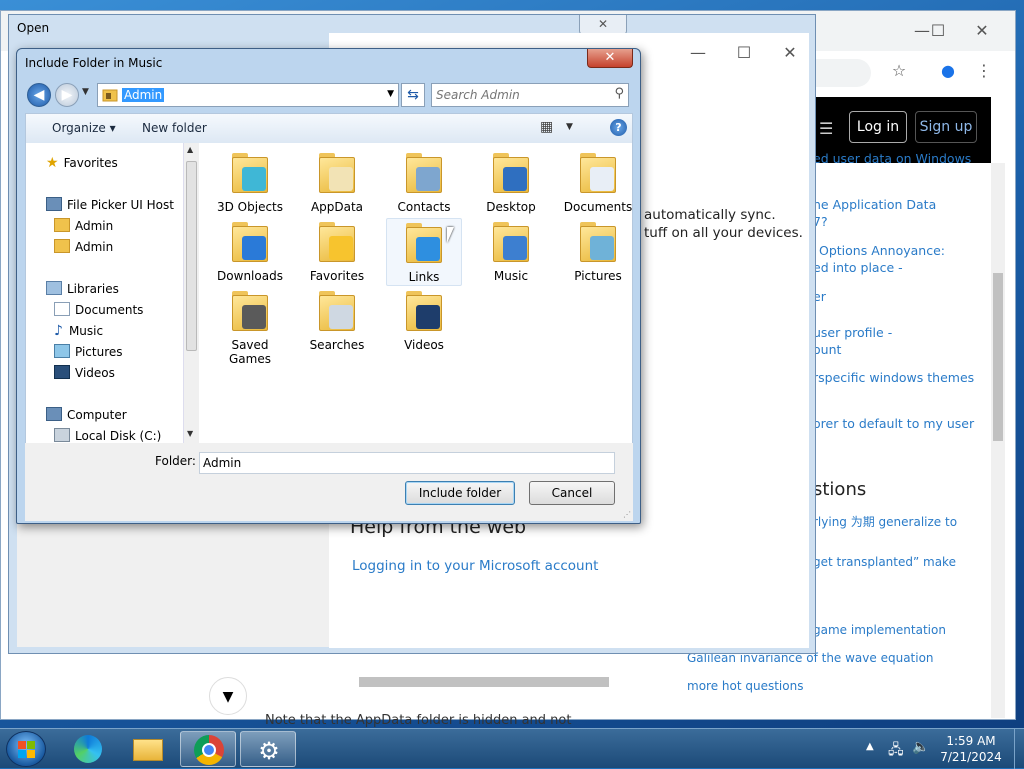  I want to click on folder-item: AppData, so click(337, 183).